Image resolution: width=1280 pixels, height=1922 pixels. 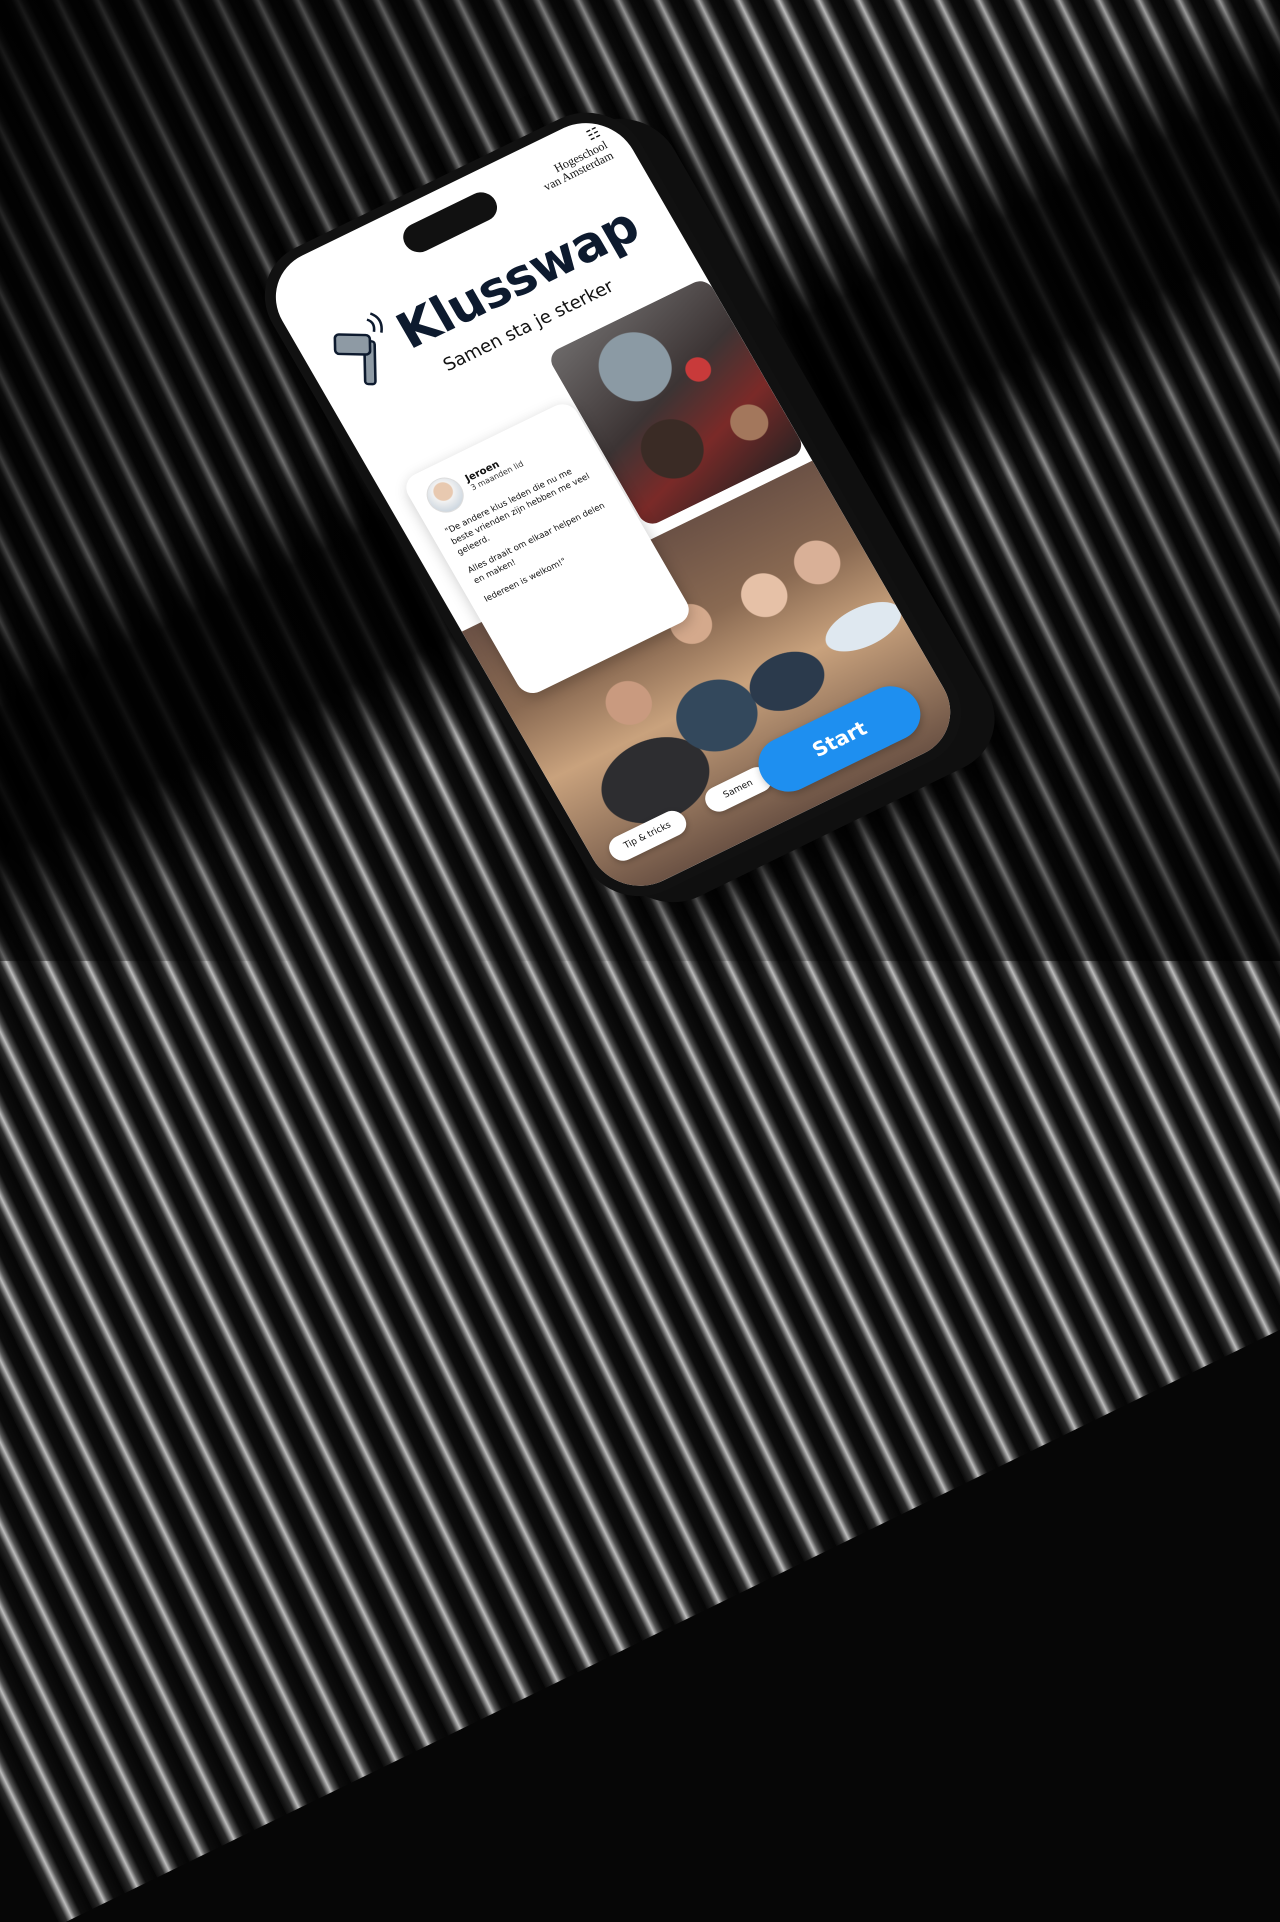 I want to click on dynamic-island, so click(x=450, y=222).